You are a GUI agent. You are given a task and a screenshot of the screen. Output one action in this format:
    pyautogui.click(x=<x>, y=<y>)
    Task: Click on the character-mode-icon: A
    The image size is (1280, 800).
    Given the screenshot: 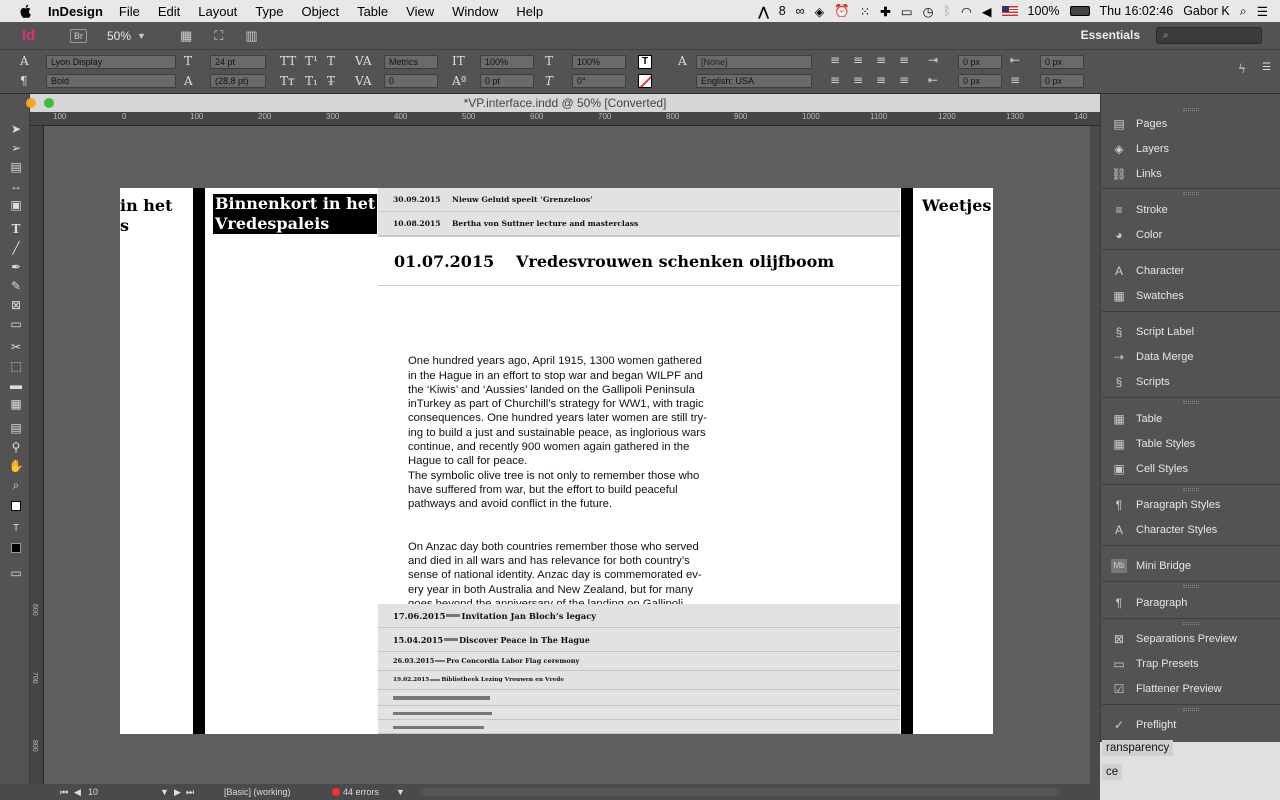 What is the action you would take?
    pyautogui.click(x=24, y=61)
    